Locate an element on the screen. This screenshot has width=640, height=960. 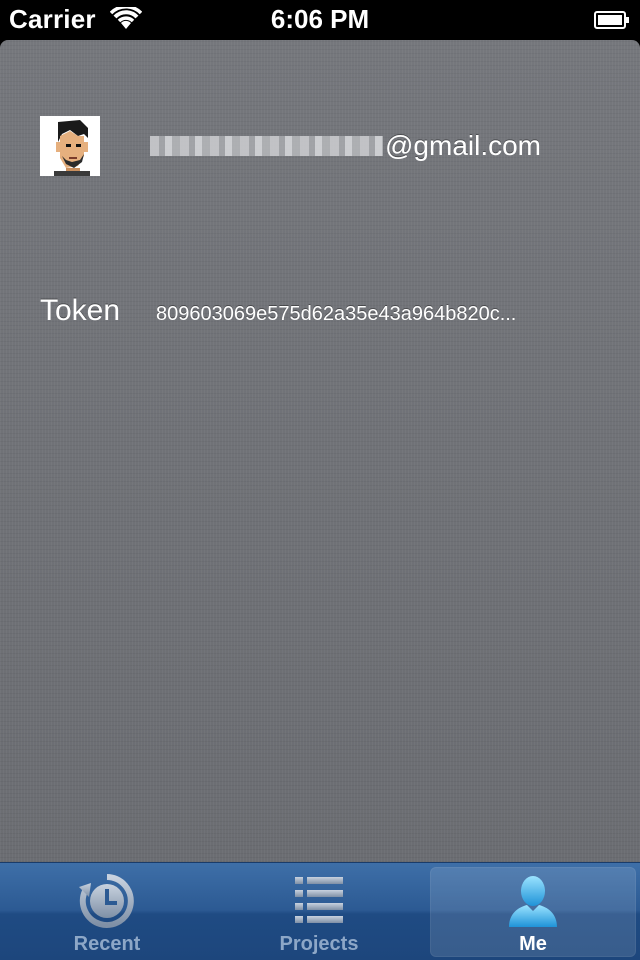
tab-projects-label: Projects is located at coordinates (319, 944).